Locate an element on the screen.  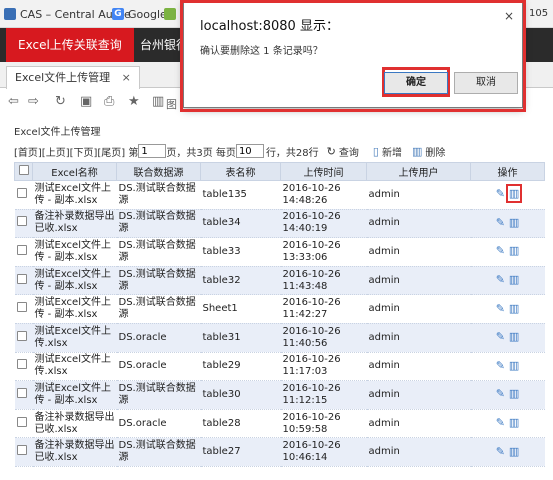
print-icon: ⎙ is located at coordinates (109, 101).